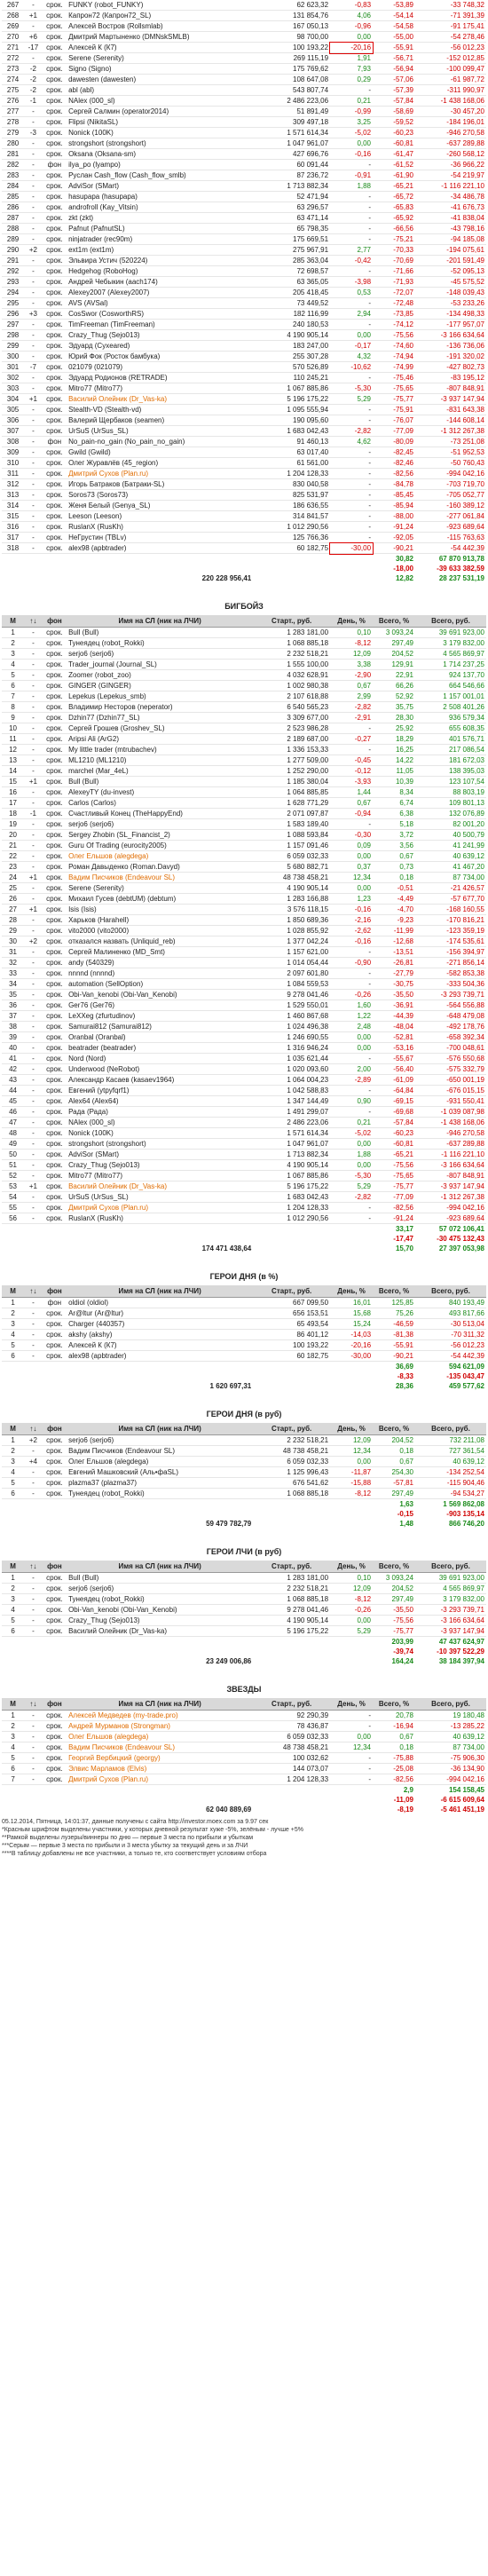  What do you see at coordinates (13, 271) in the screenshot?
I see `cell-rank: 292` at bounding box center [13, 271].